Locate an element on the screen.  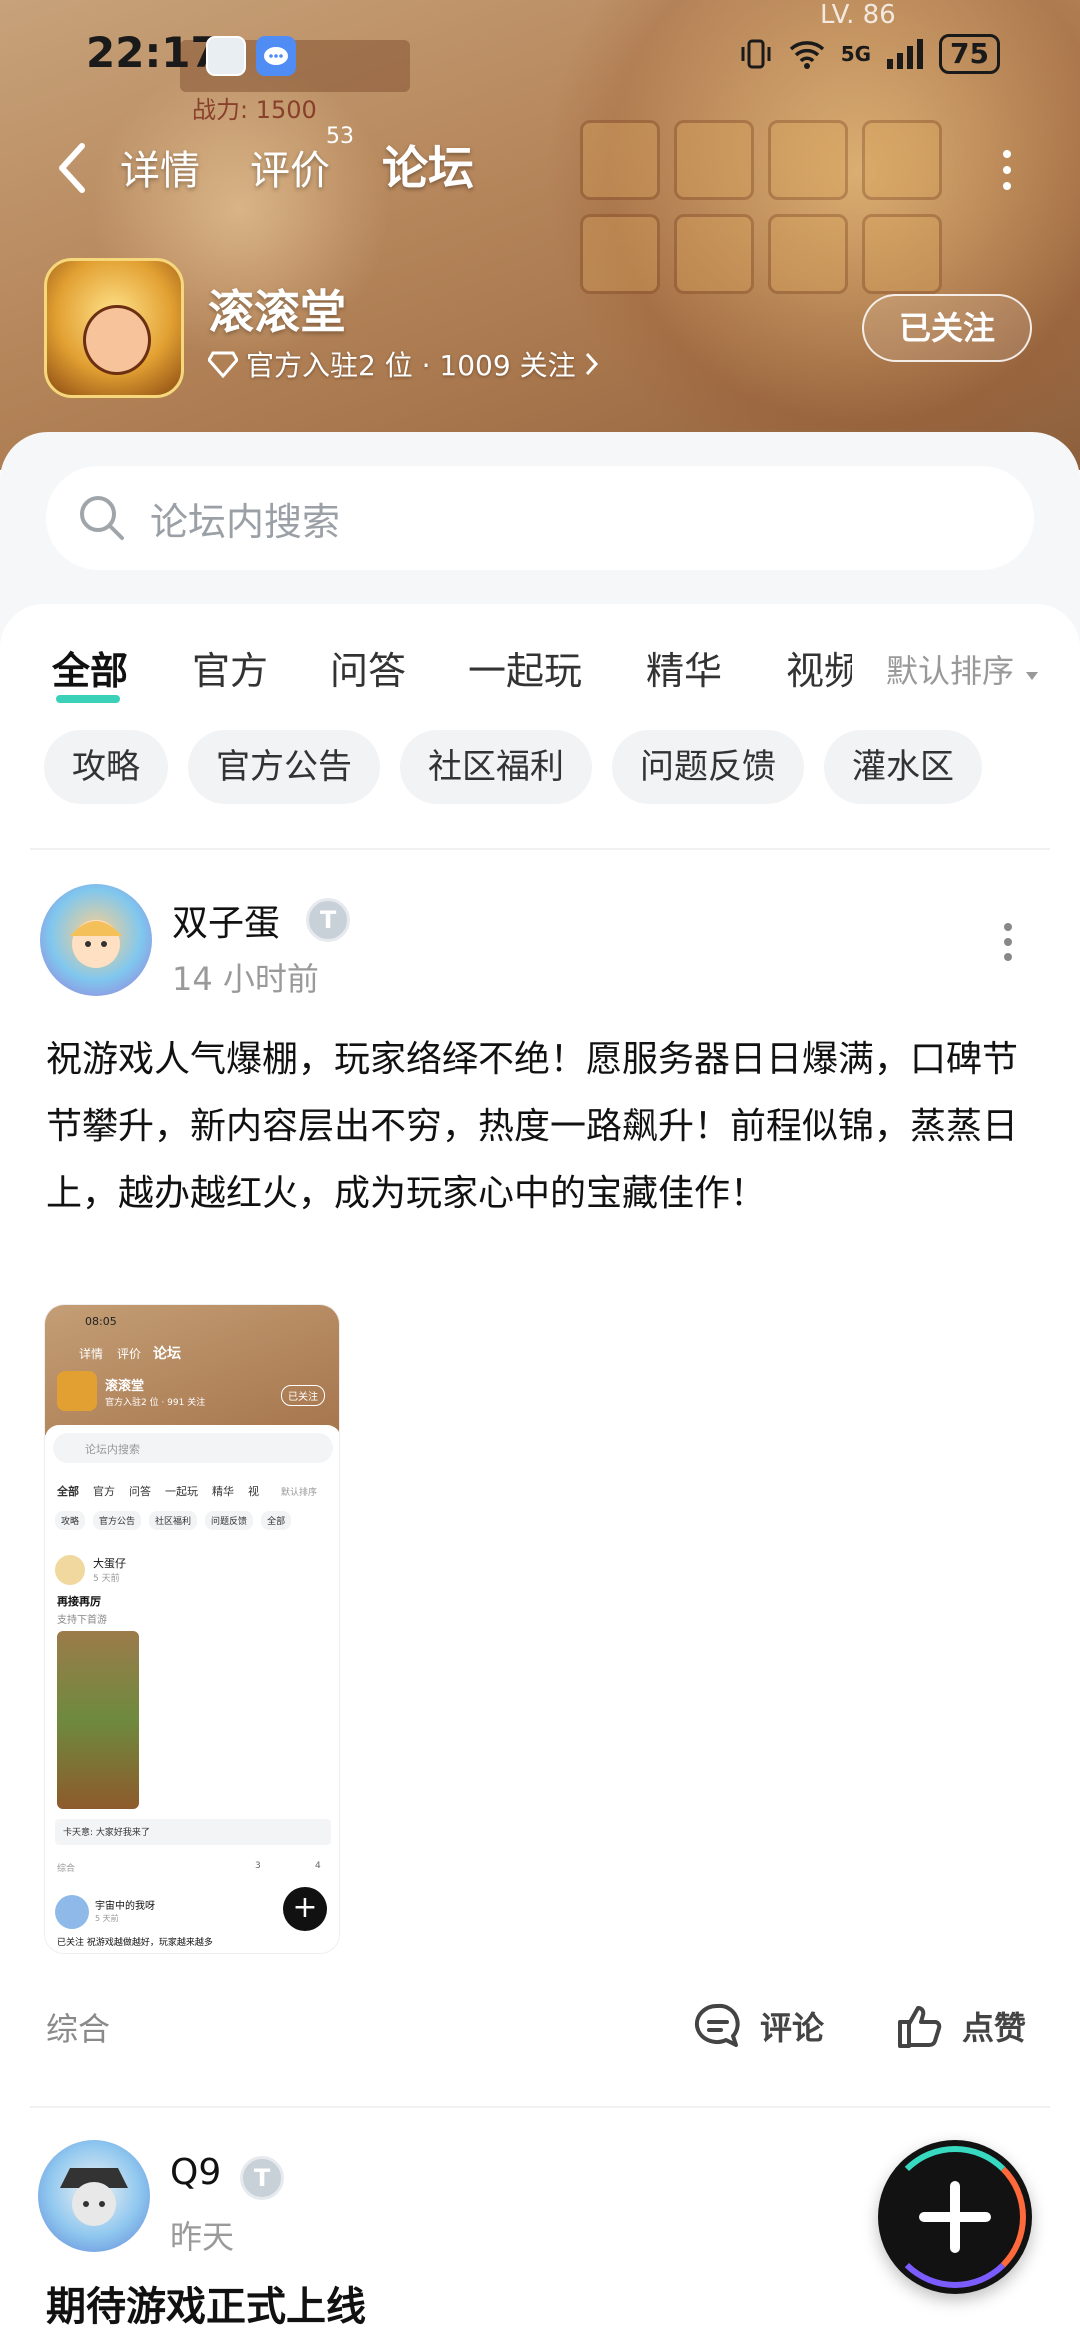
tab-reviews: 评价 is located at coordinates (290, 167).